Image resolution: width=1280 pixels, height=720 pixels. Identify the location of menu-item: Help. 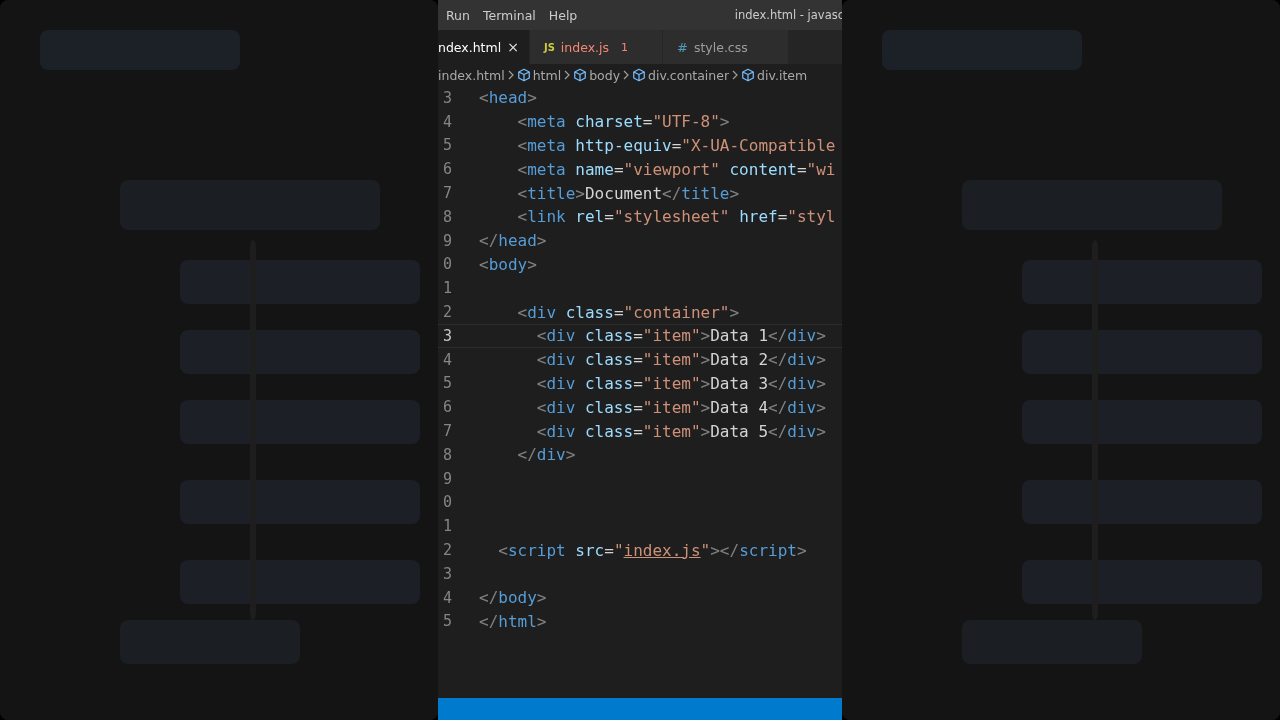
(563, 15).